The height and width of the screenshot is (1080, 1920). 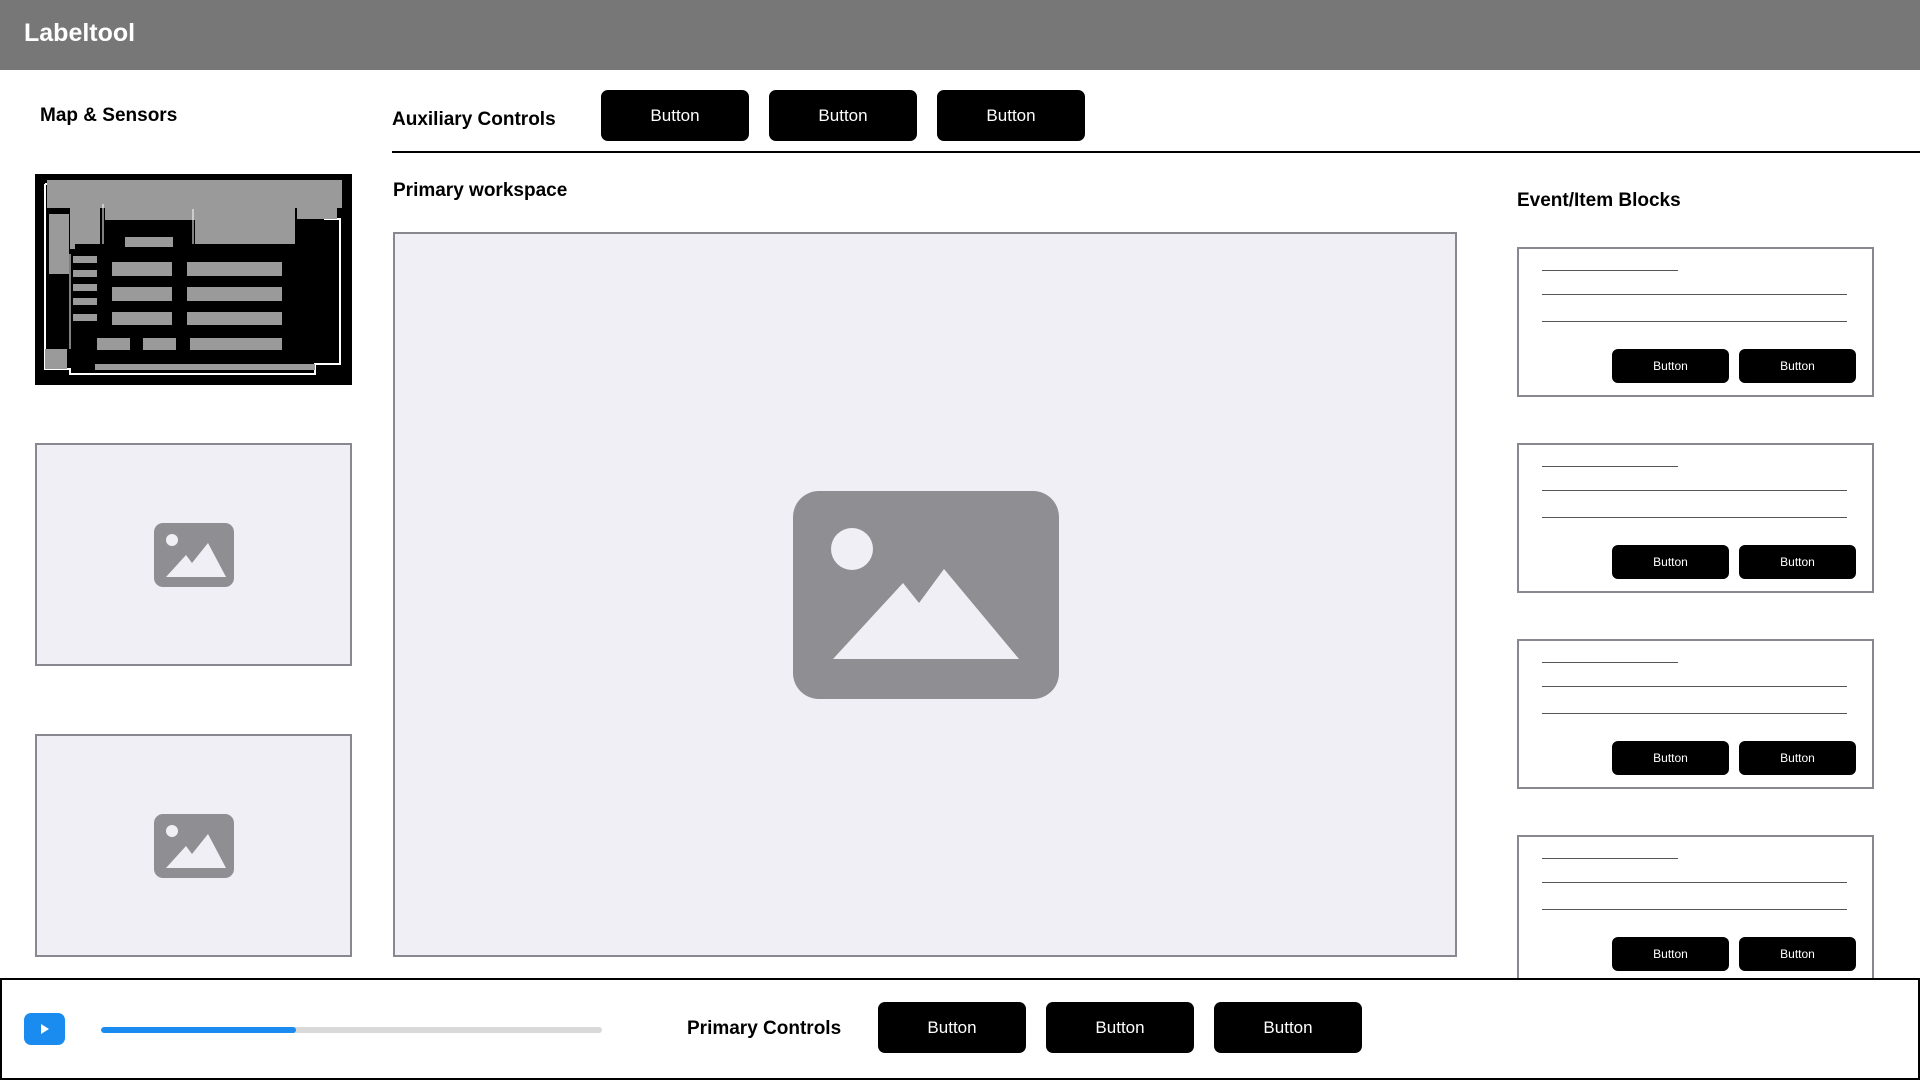 What do you see at coordinates (199, 1030) in the screenshot?
I see `playback-progress-fill` at bounding box center [199, 1030].